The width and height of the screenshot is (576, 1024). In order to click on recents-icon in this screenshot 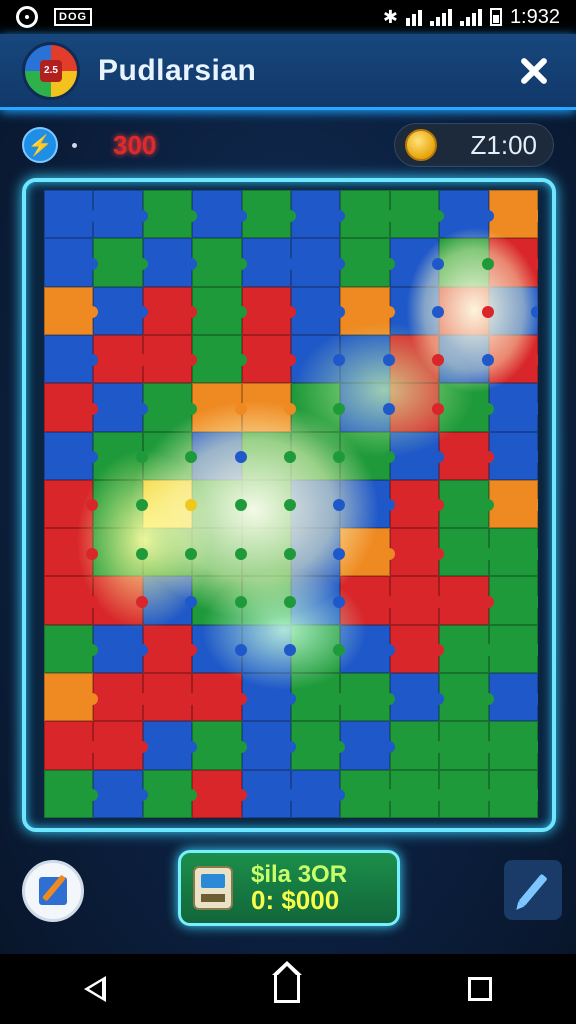, I will do `click(480, 989)`.